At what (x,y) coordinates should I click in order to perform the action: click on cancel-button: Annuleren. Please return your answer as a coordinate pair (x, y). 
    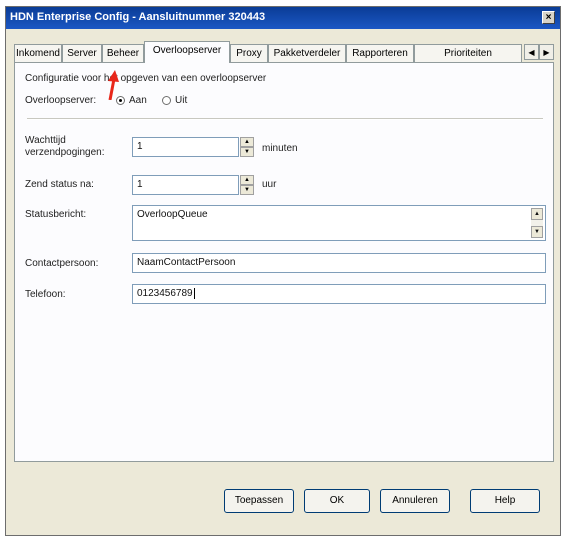
    Looking at the image, I should click on (415, 501).